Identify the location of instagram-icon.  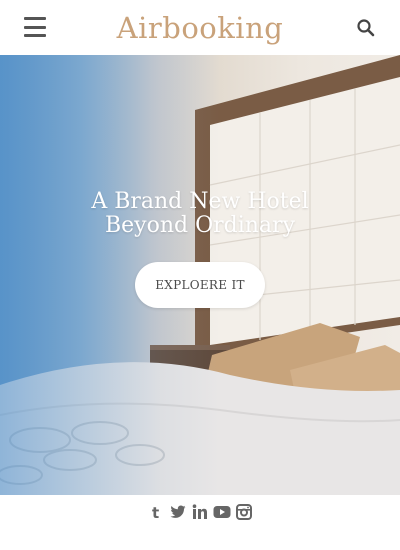
(244, 512).